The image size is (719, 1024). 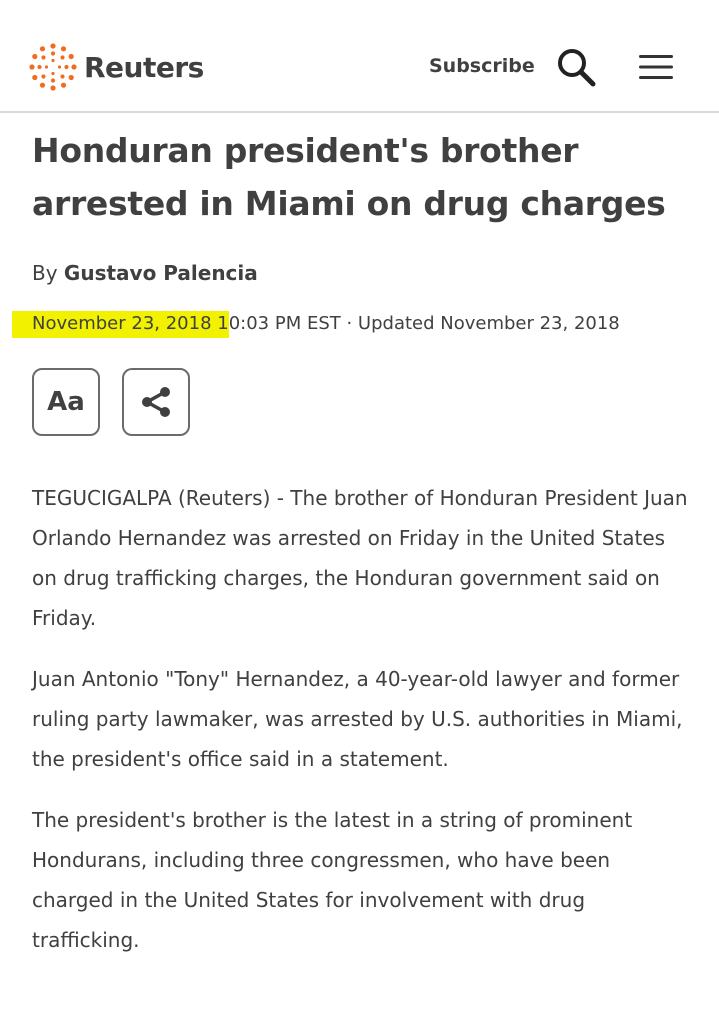 What do you see at coordinates (144, 67) in the screenshot?
I see `brand-name: Reuters` at bounding box center [144, 67].